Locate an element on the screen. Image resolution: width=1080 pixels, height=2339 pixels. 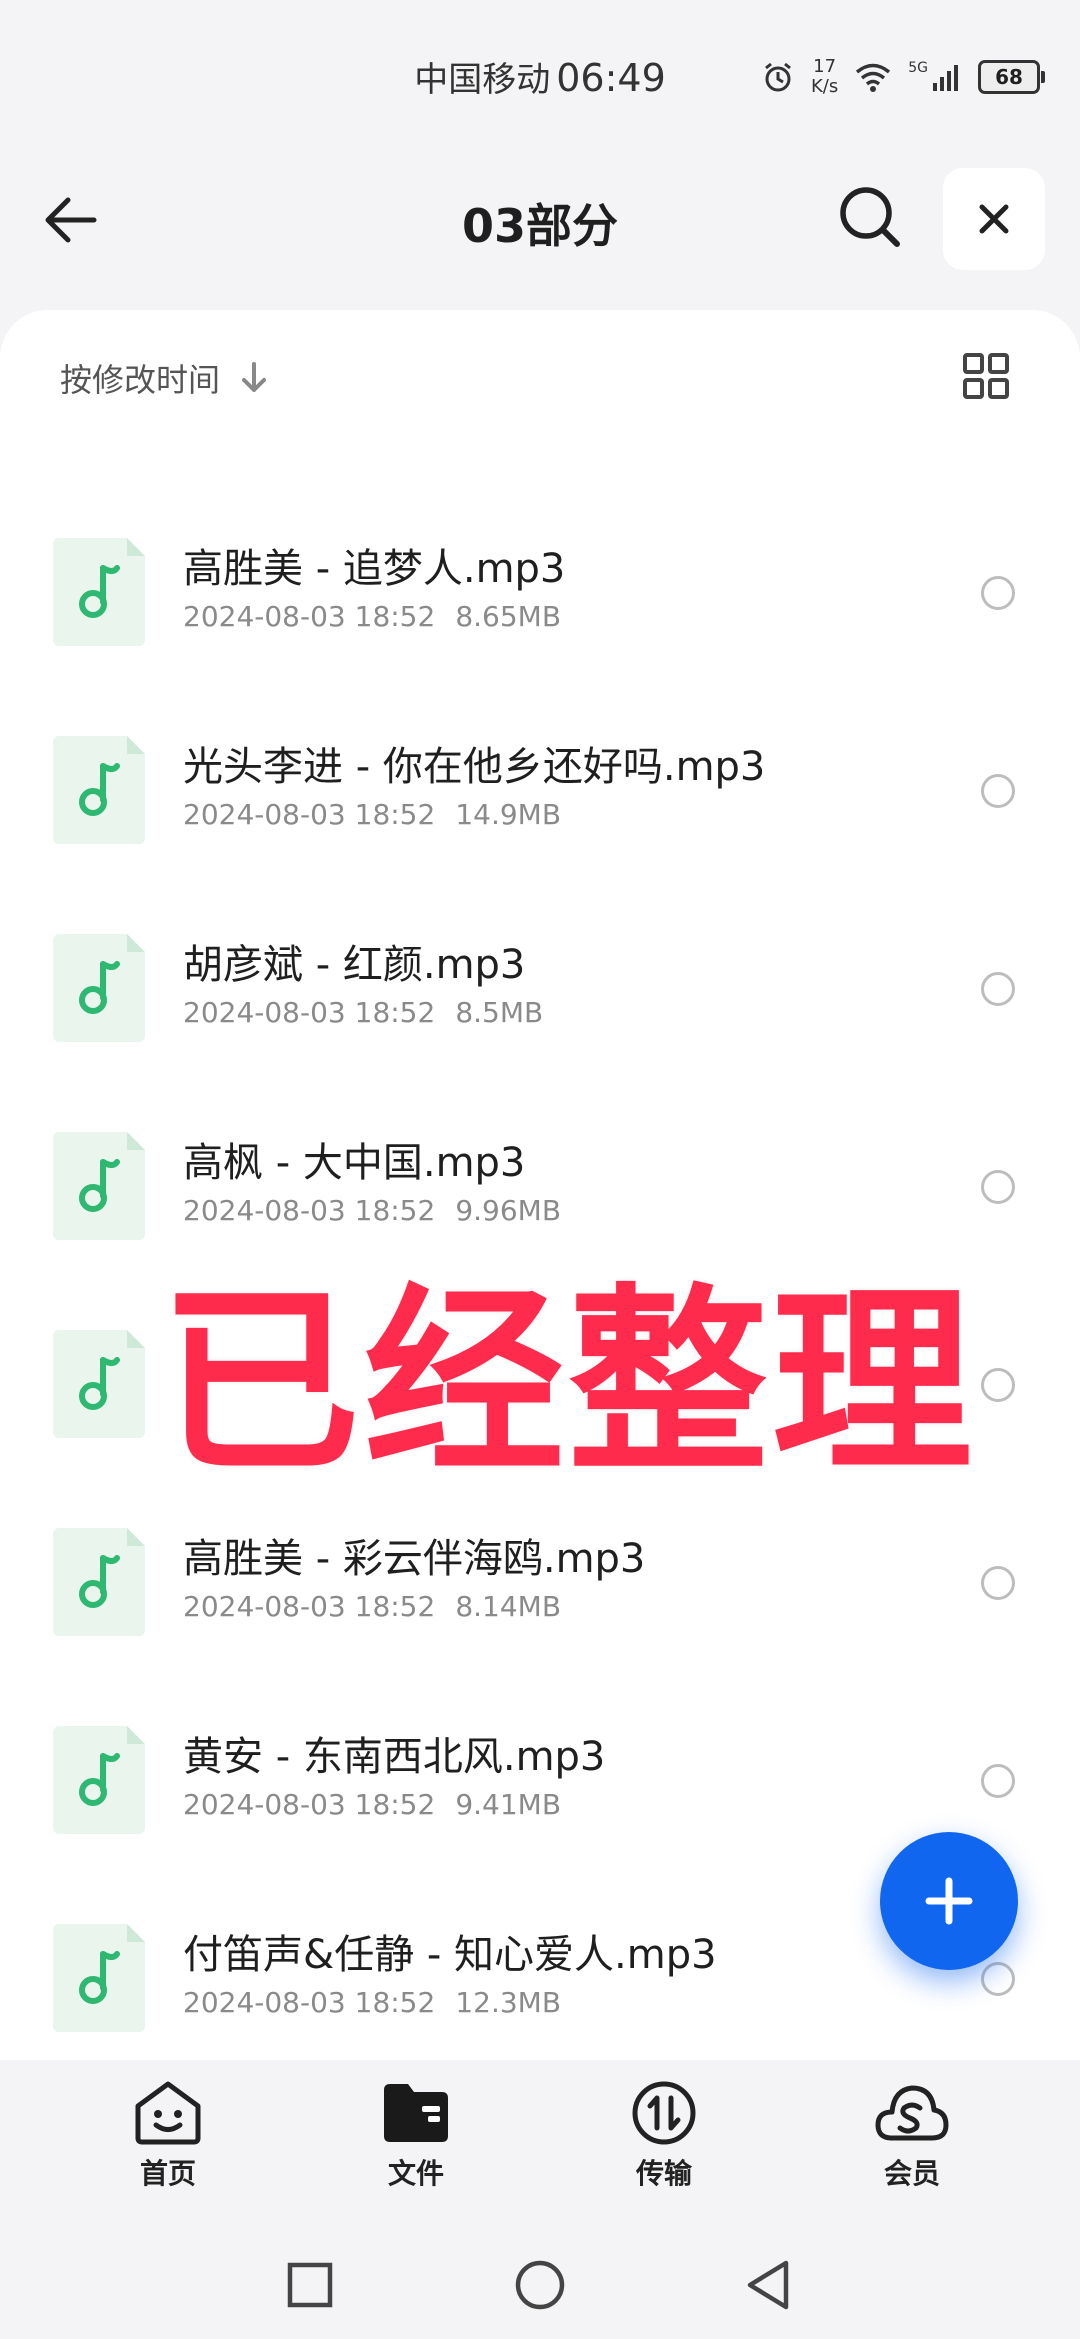
file-size: 12.3MB is located at coordinates (508, 2002).